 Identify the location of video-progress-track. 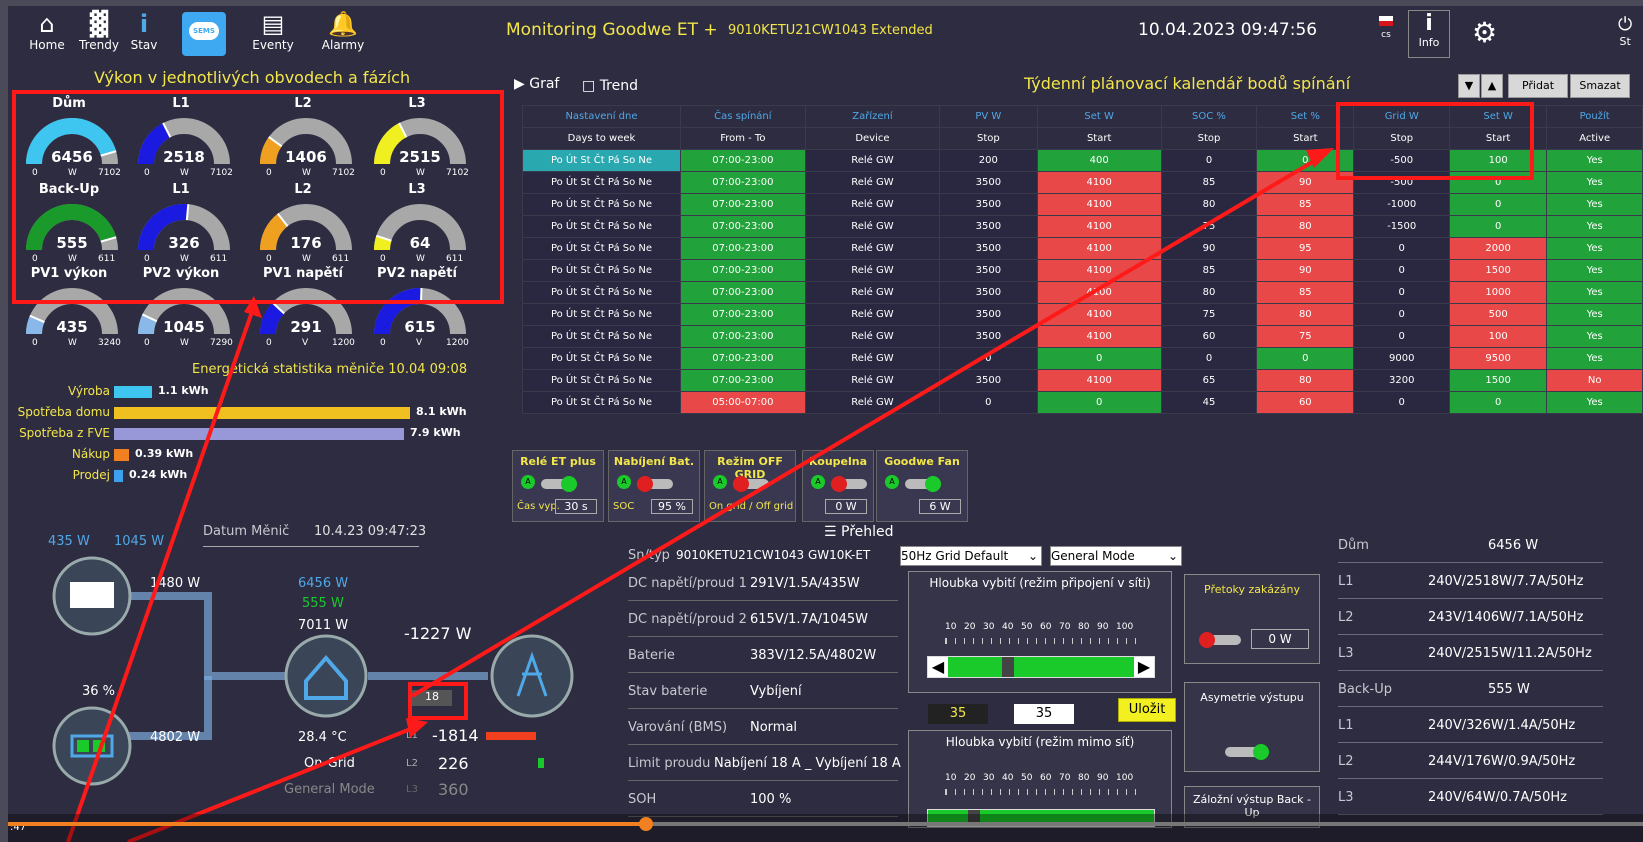
(825, 824).